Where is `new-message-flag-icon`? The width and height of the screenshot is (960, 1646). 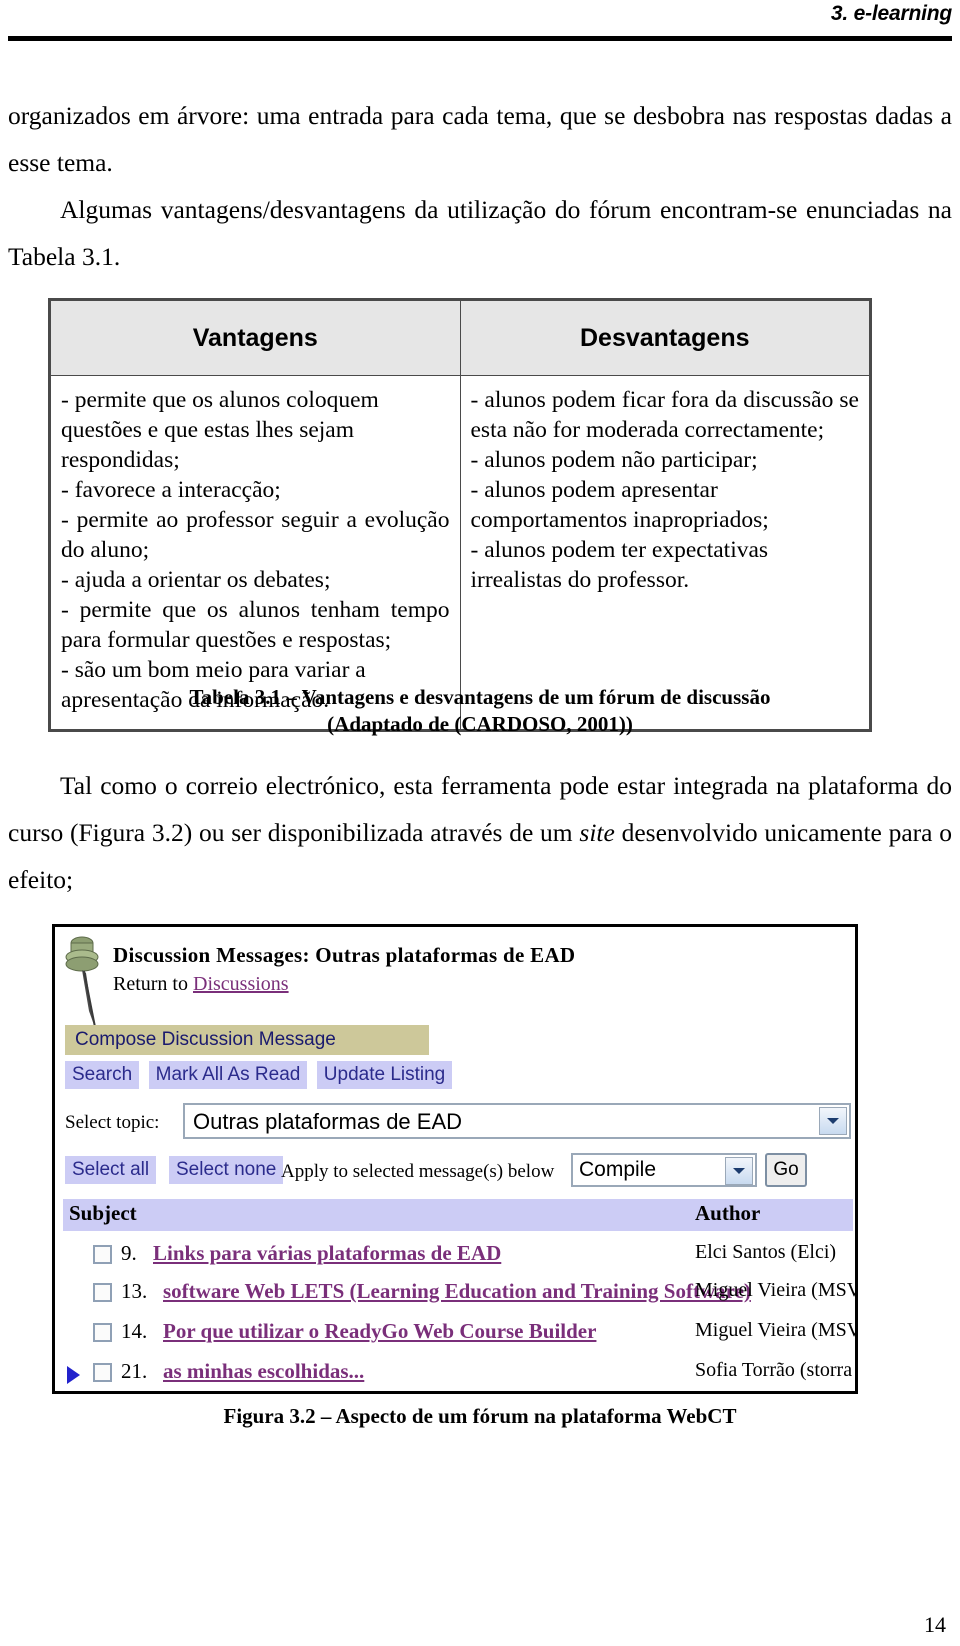
new-message-flag-icon is located at coordinates (73, 1375).